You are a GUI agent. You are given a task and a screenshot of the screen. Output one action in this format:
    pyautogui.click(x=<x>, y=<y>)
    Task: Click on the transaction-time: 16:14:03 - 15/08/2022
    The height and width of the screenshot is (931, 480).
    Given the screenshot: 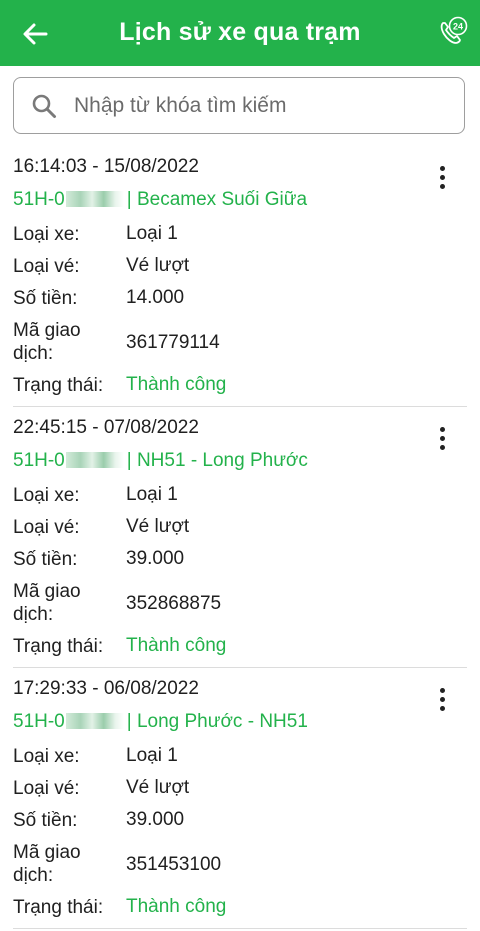 What is the action you would take?
    pyautogui.click(x=106, y=166)
    